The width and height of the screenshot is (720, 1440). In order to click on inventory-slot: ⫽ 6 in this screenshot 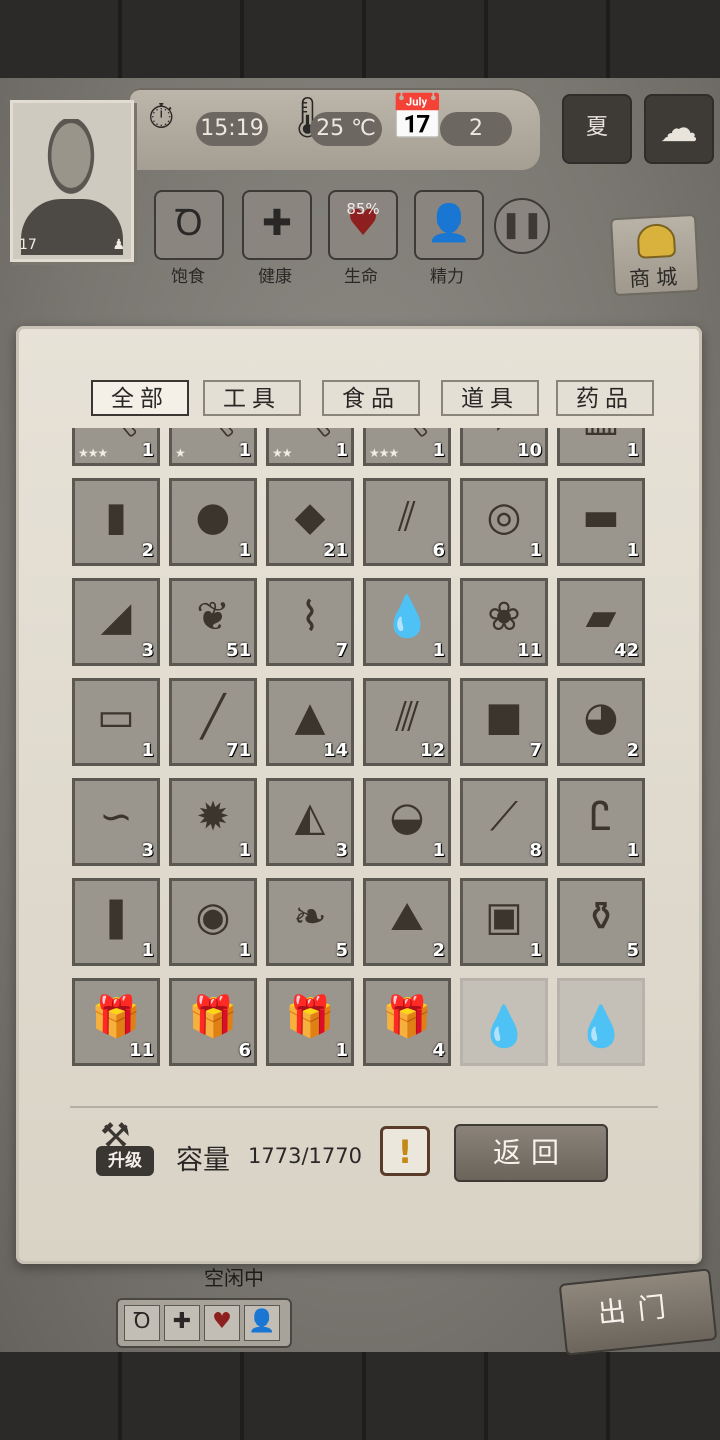, I will do `click(407, 522)`.